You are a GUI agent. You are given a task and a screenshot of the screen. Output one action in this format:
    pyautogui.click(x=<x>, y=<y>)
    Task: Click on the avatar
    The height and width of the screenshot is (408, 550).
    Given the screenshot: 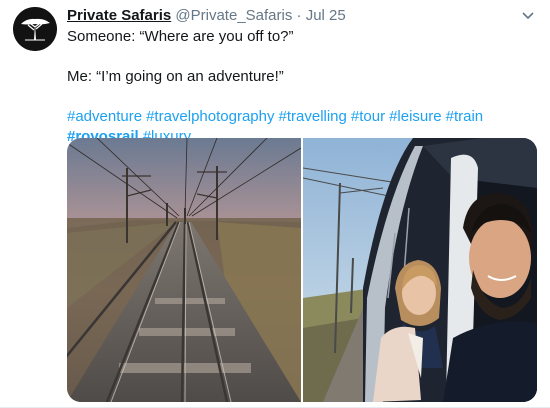 What is the action you would take?
    pyautogui.click(x=35, y=29)
    